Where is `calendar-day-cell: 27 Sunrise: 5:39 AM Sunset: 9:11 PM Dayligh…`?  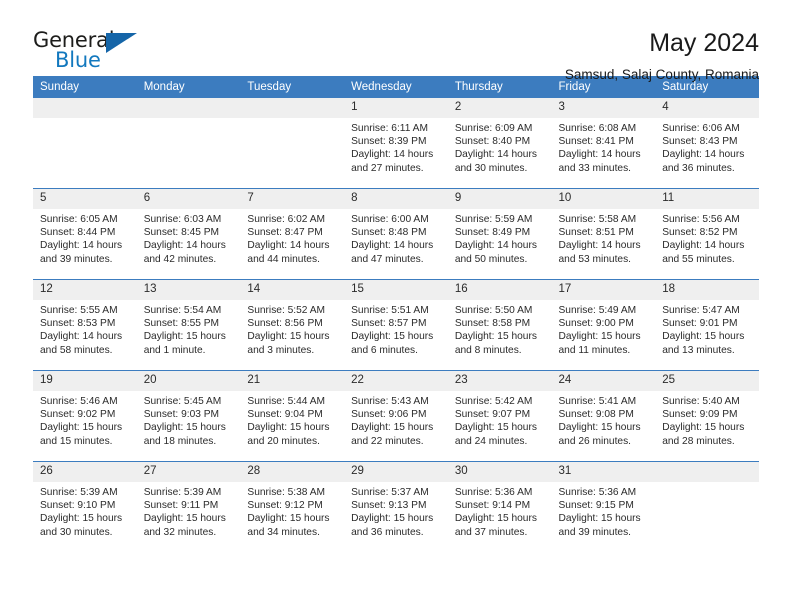
calendar-day-cell: 27 Sunrise: 5:39 AM Sunset: 9:11 PM Dayligh… is located at coordinates (188, 506).